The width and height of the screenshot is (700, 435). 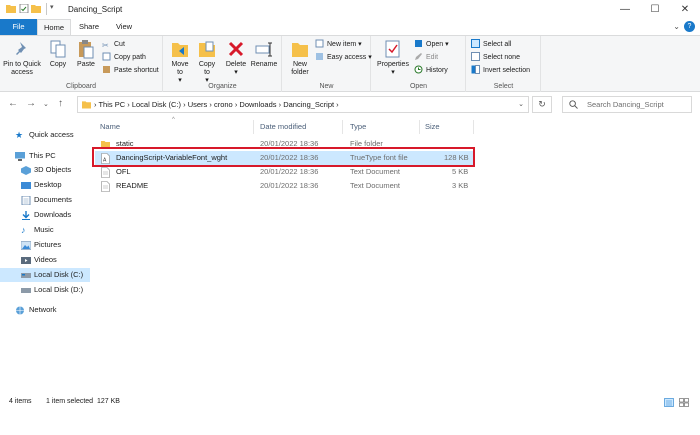 I want to click on column-header-date: Date modified, so click(x=283, y=126).